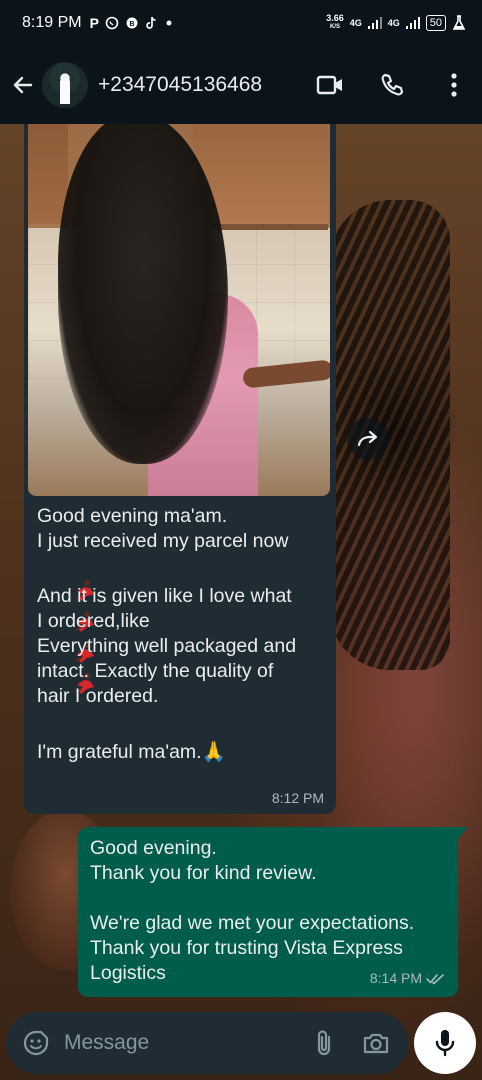 Image resolution: width=482 pixels, height=1080 pixels. What do you see at coordinates (153, 848) in the screenshot?
I see `message-line: Good evening.` at bounding box center [153, 848].